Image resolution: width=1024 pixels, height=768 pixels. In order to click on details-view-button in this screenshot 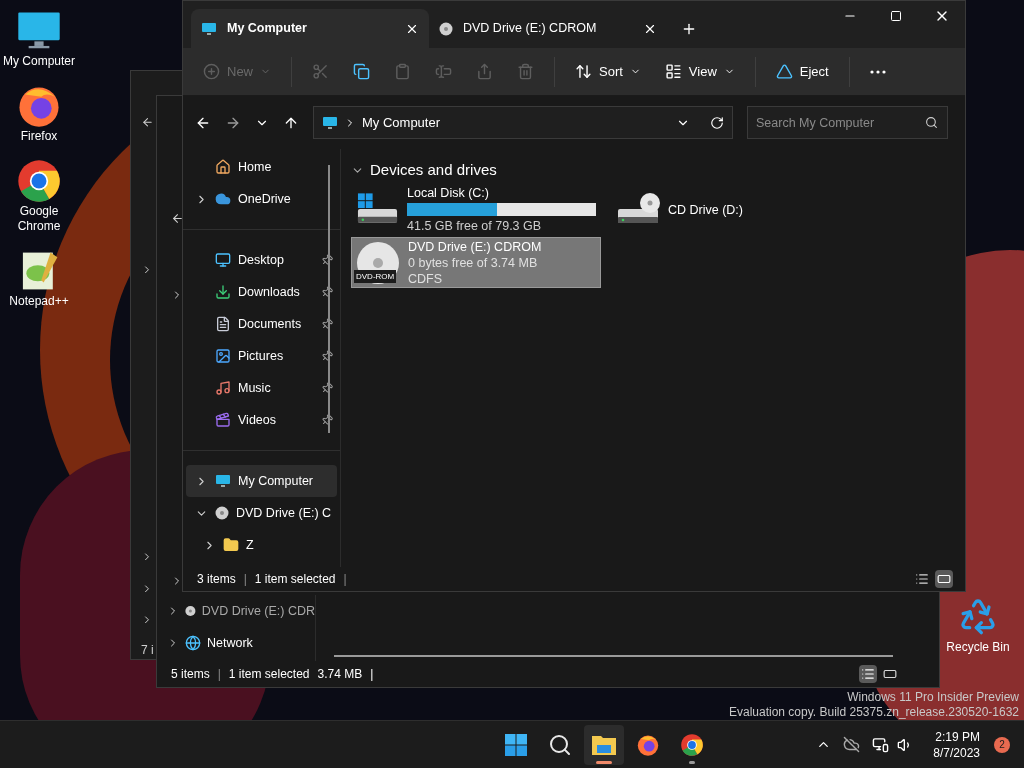, I will do `click(868, 674)`.